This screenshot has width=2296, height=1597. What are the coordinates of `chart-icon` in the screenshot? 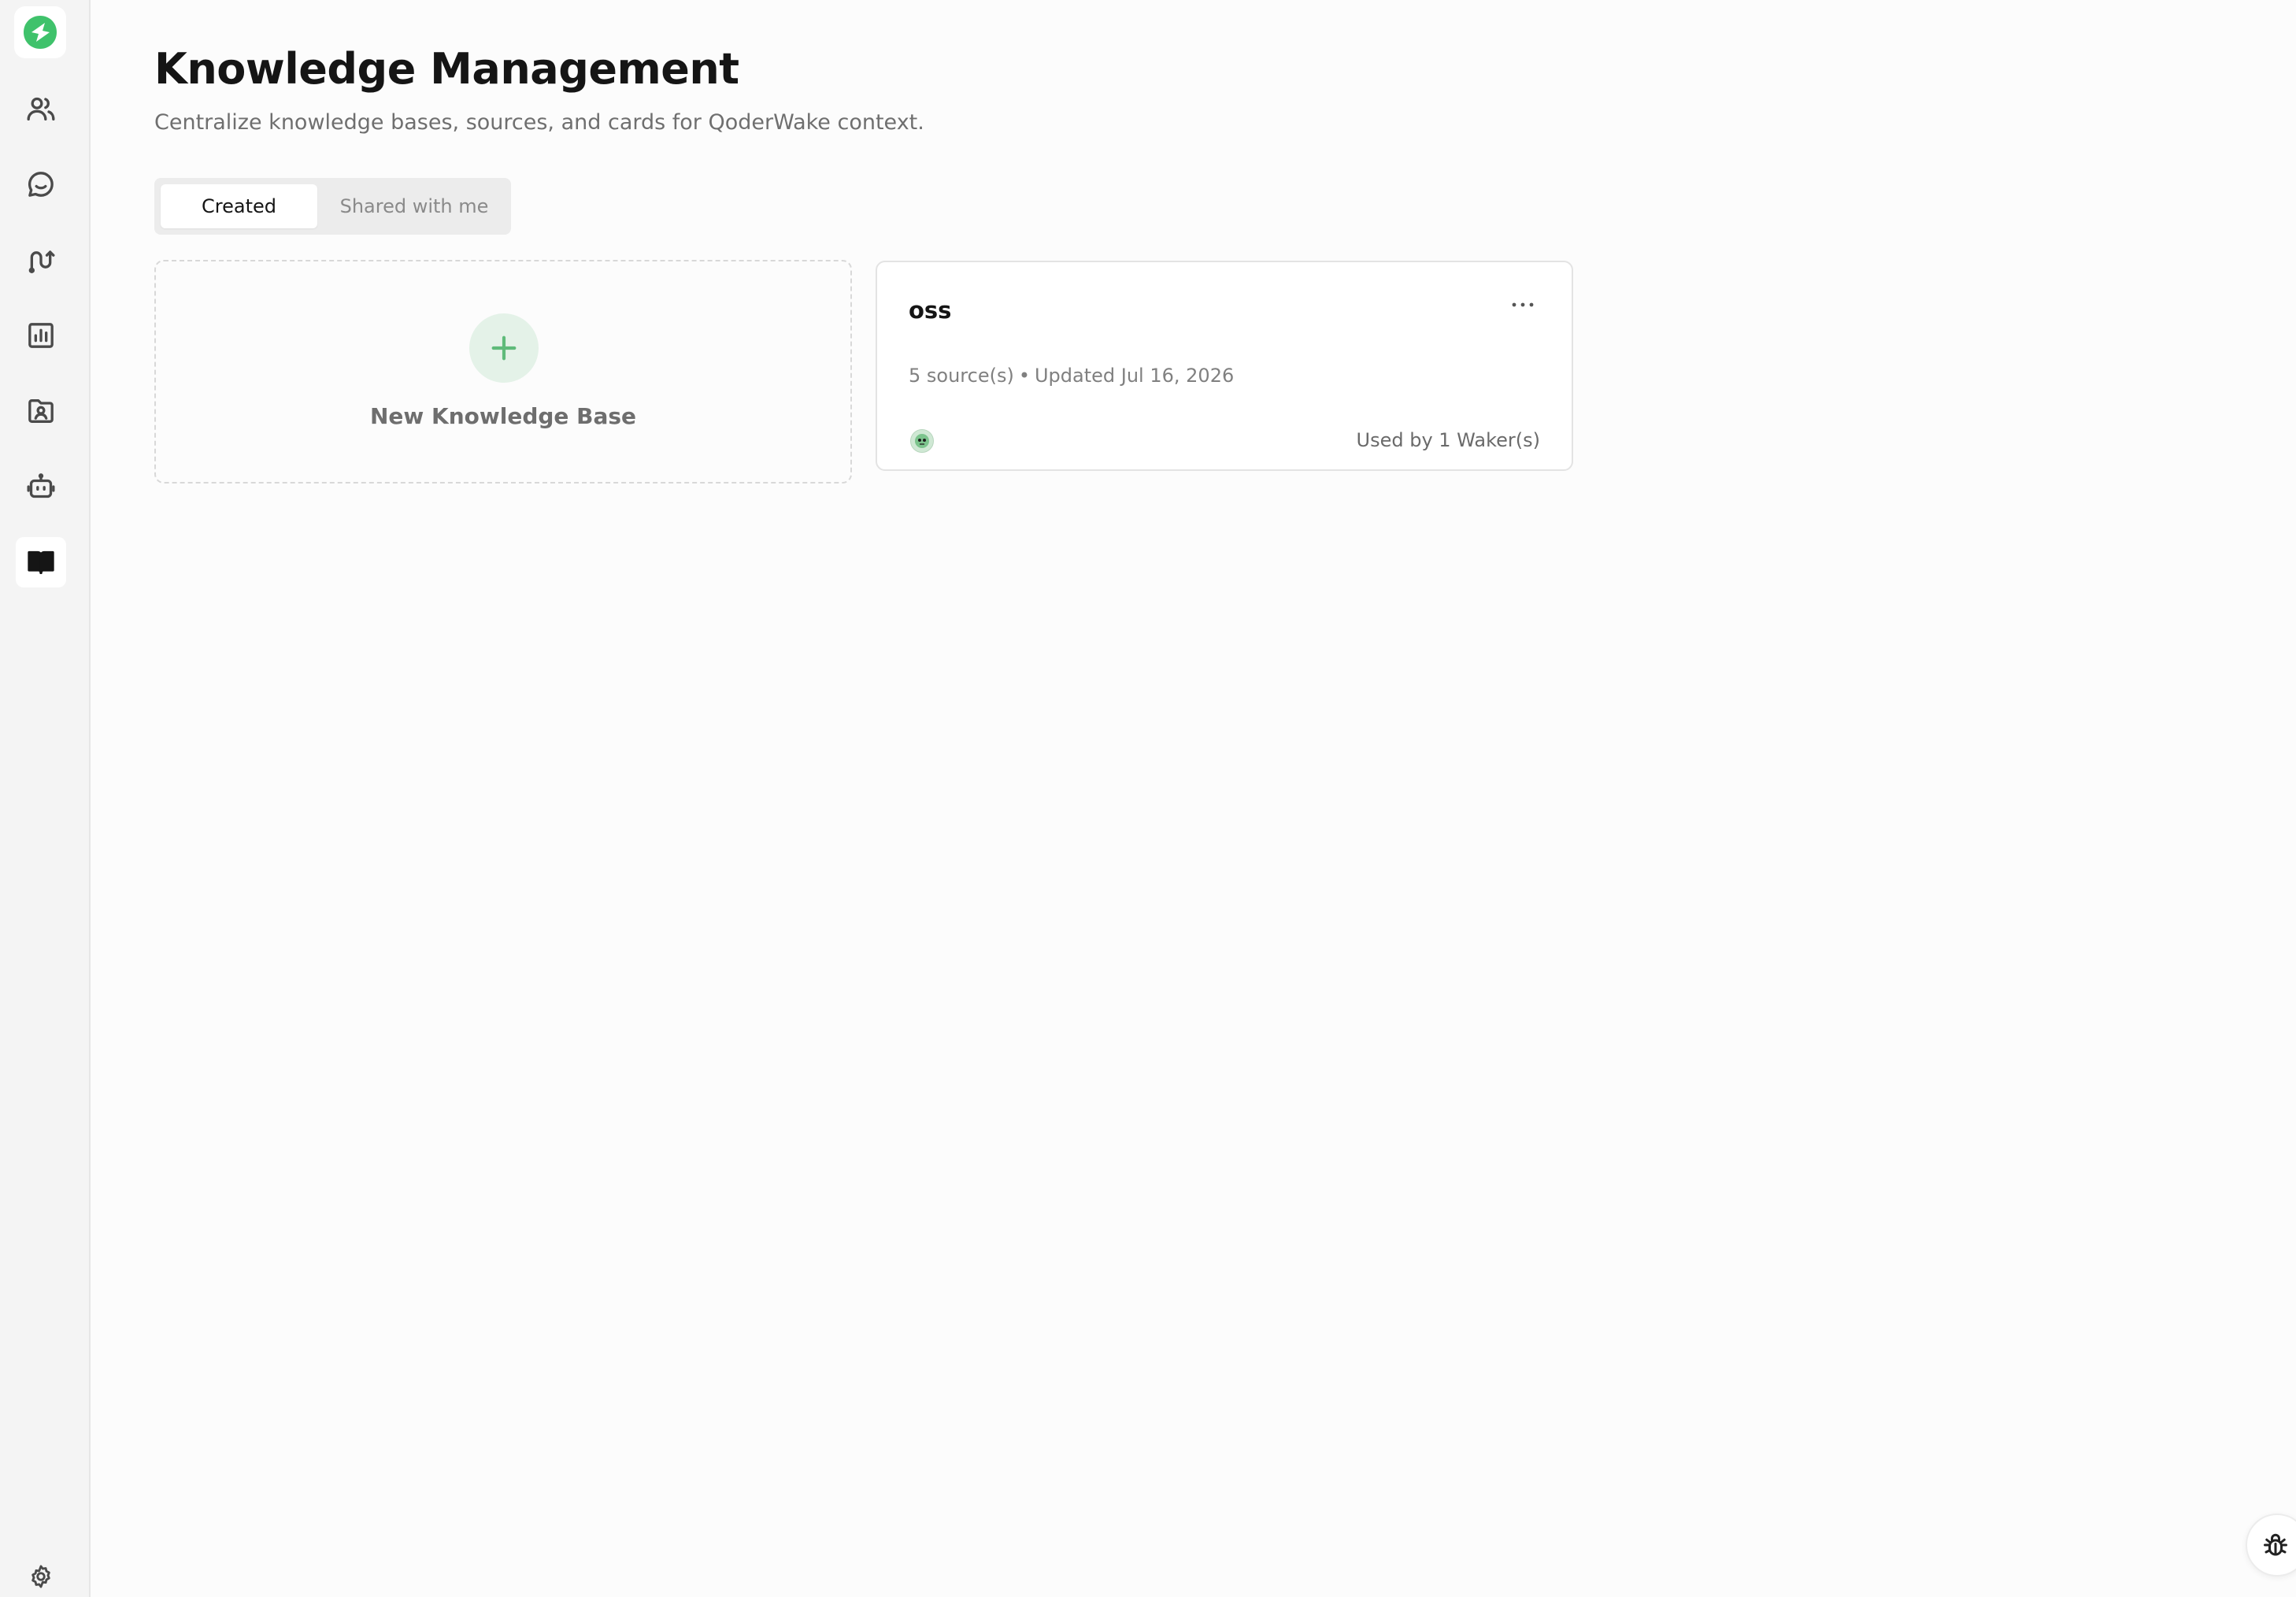 It's located at (41, 335).